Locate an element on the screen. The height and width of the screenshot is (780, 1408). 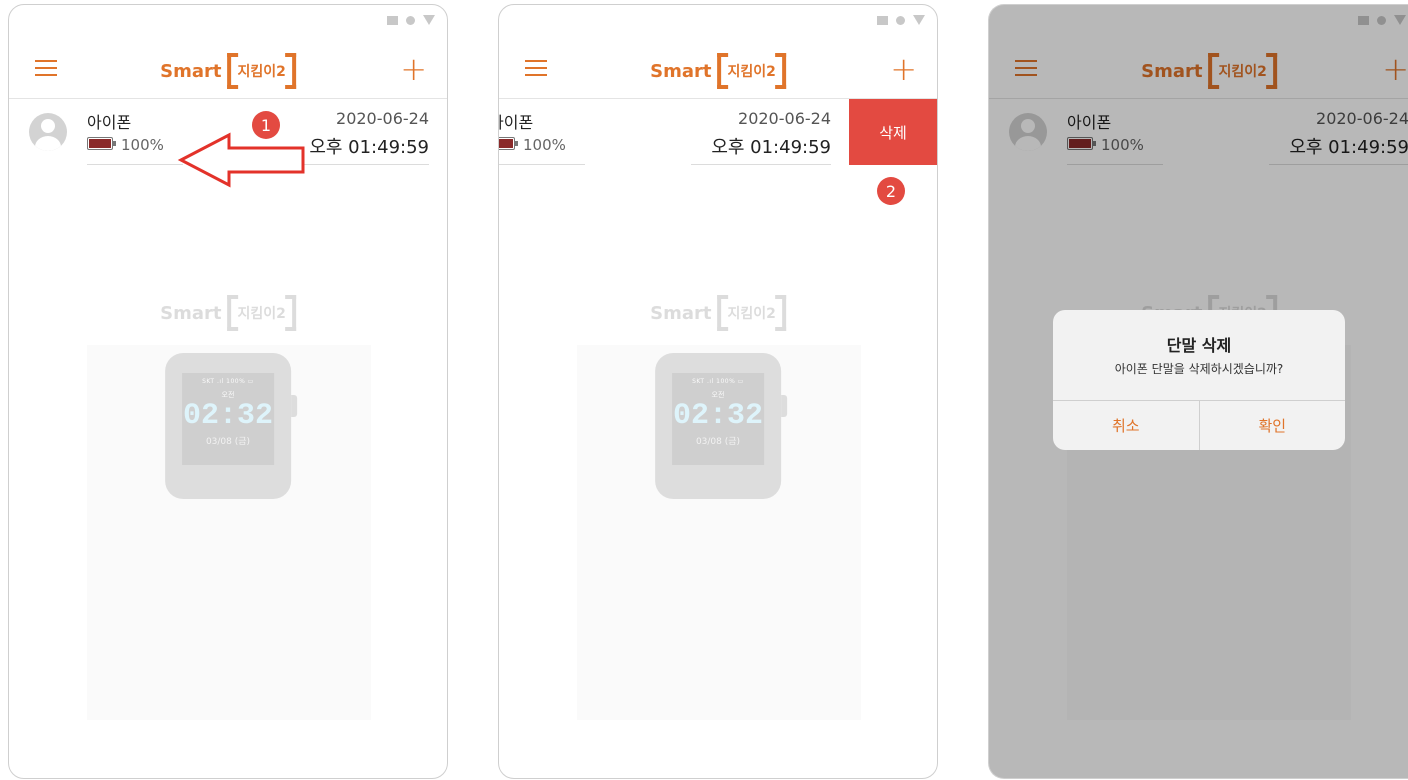
device-row-content: 아이폰 100% 2020-06-24 오후 01:49:59 is located at coordinates (675, 132).